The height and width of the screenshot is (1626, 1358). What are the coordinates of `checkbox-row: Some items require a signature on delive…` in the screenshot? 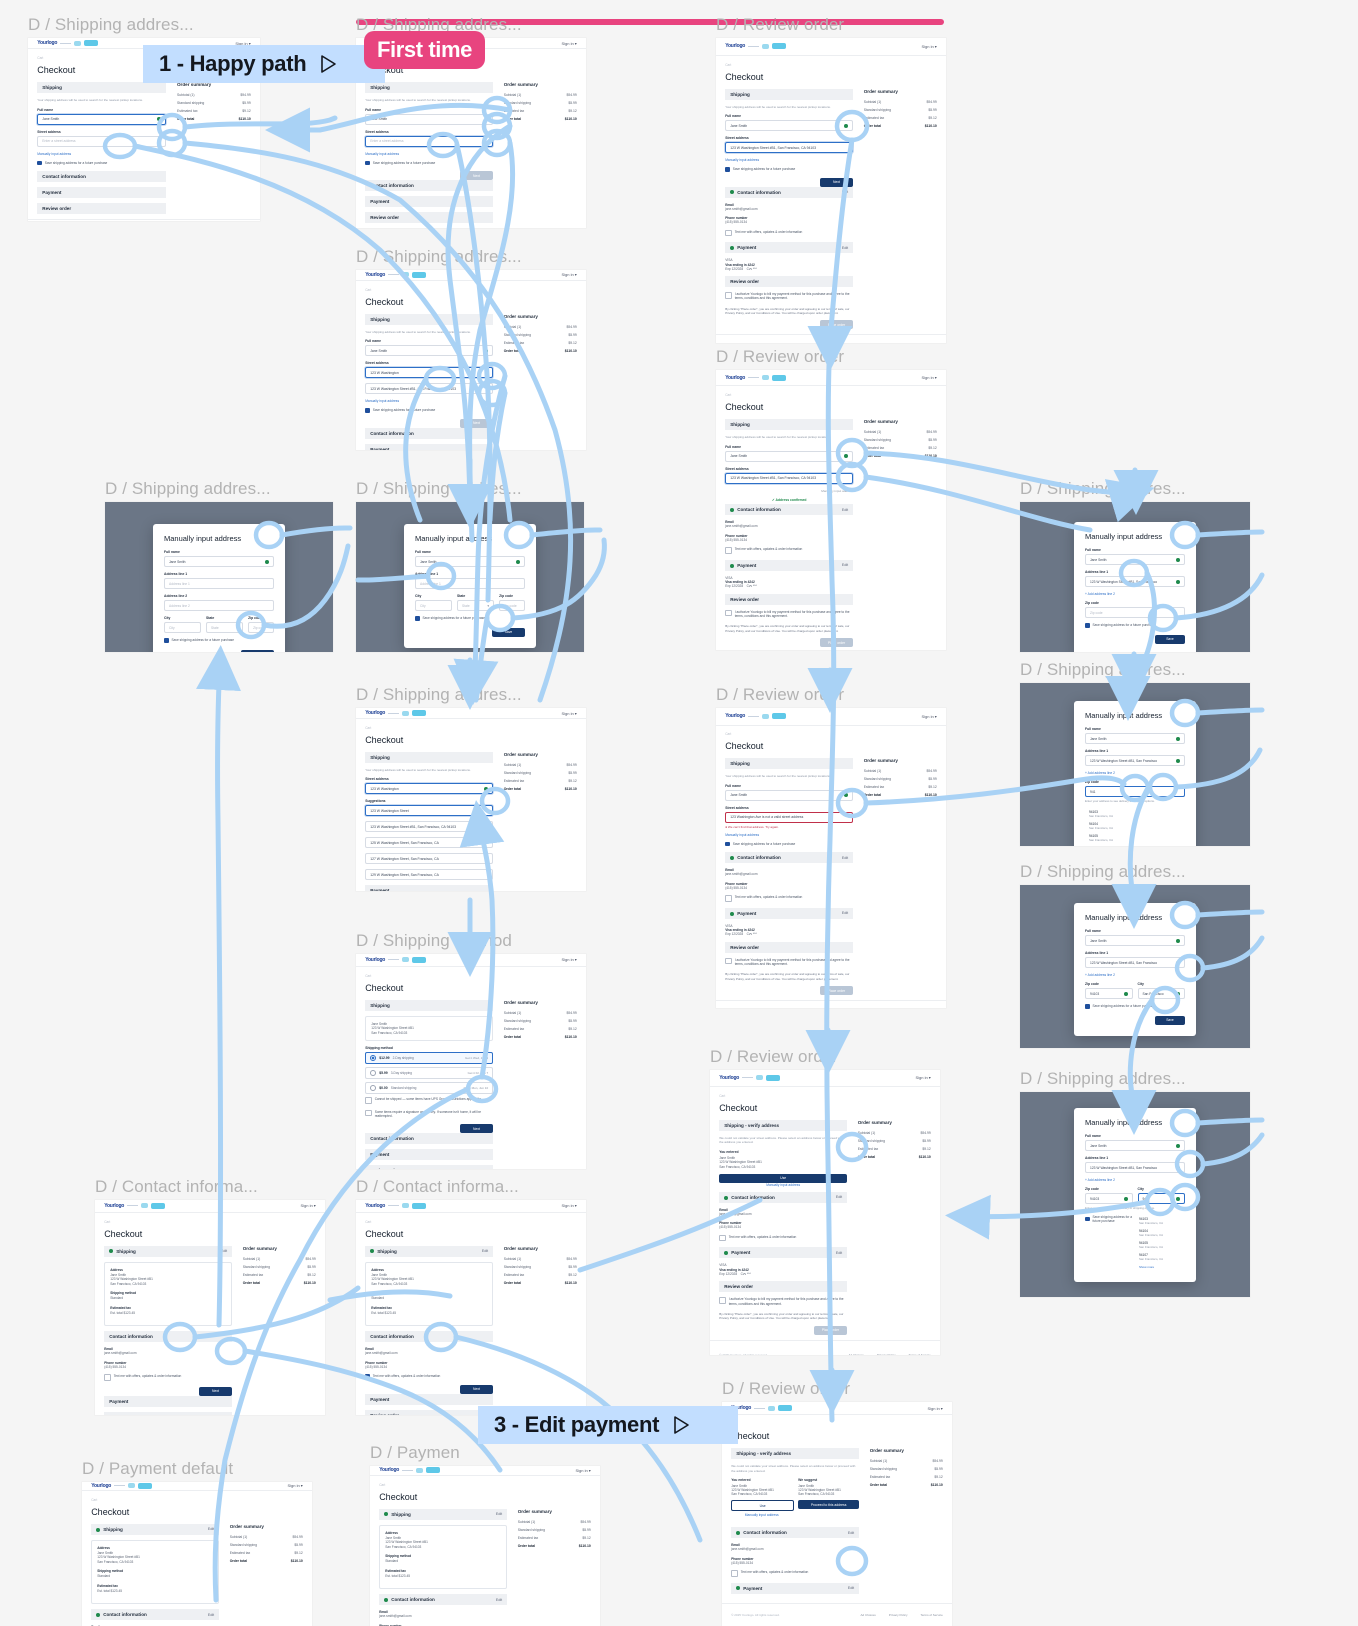 It's located at (429, 1114).